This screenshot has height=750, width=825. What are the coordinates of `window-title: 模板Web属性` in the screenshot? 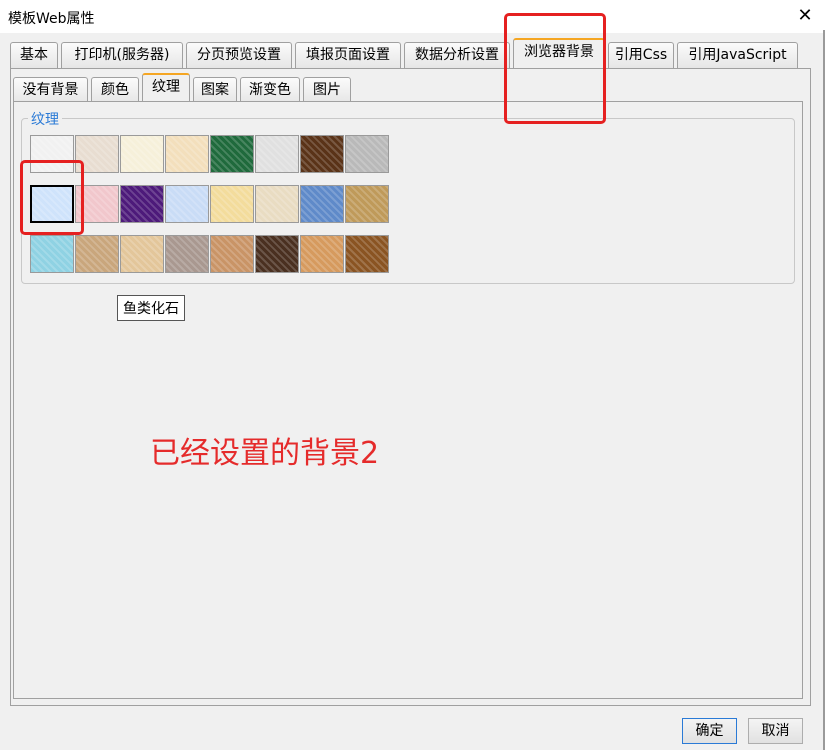 It's located at (51, 19).